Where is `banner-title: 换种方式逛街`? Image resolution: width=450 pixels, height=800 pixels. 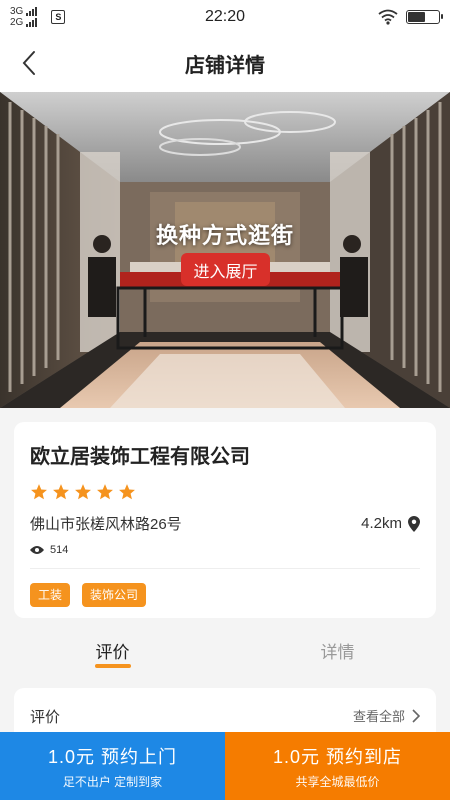 banner-title: 换种方式逛街 is located at coordinates (224, 235).